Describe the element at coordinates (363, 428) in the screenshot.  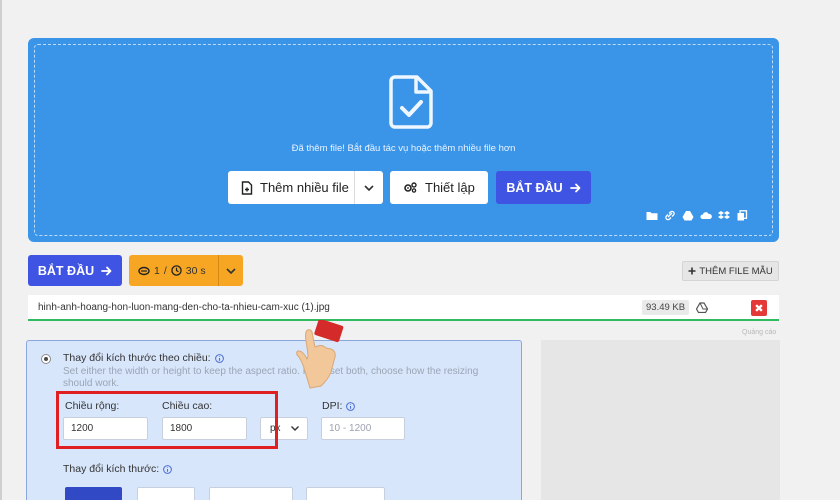
I see `dpi-input: 10 - 1200` at that location.